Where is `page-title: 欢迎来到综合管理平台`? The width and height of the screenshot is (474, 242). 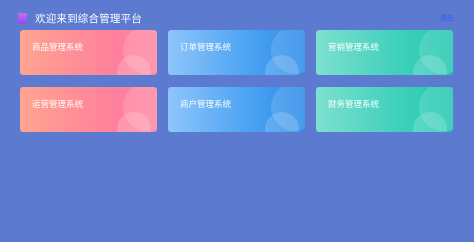
page-title: 欢迎来到综合管理平台 is located at coordinates (88, 18).